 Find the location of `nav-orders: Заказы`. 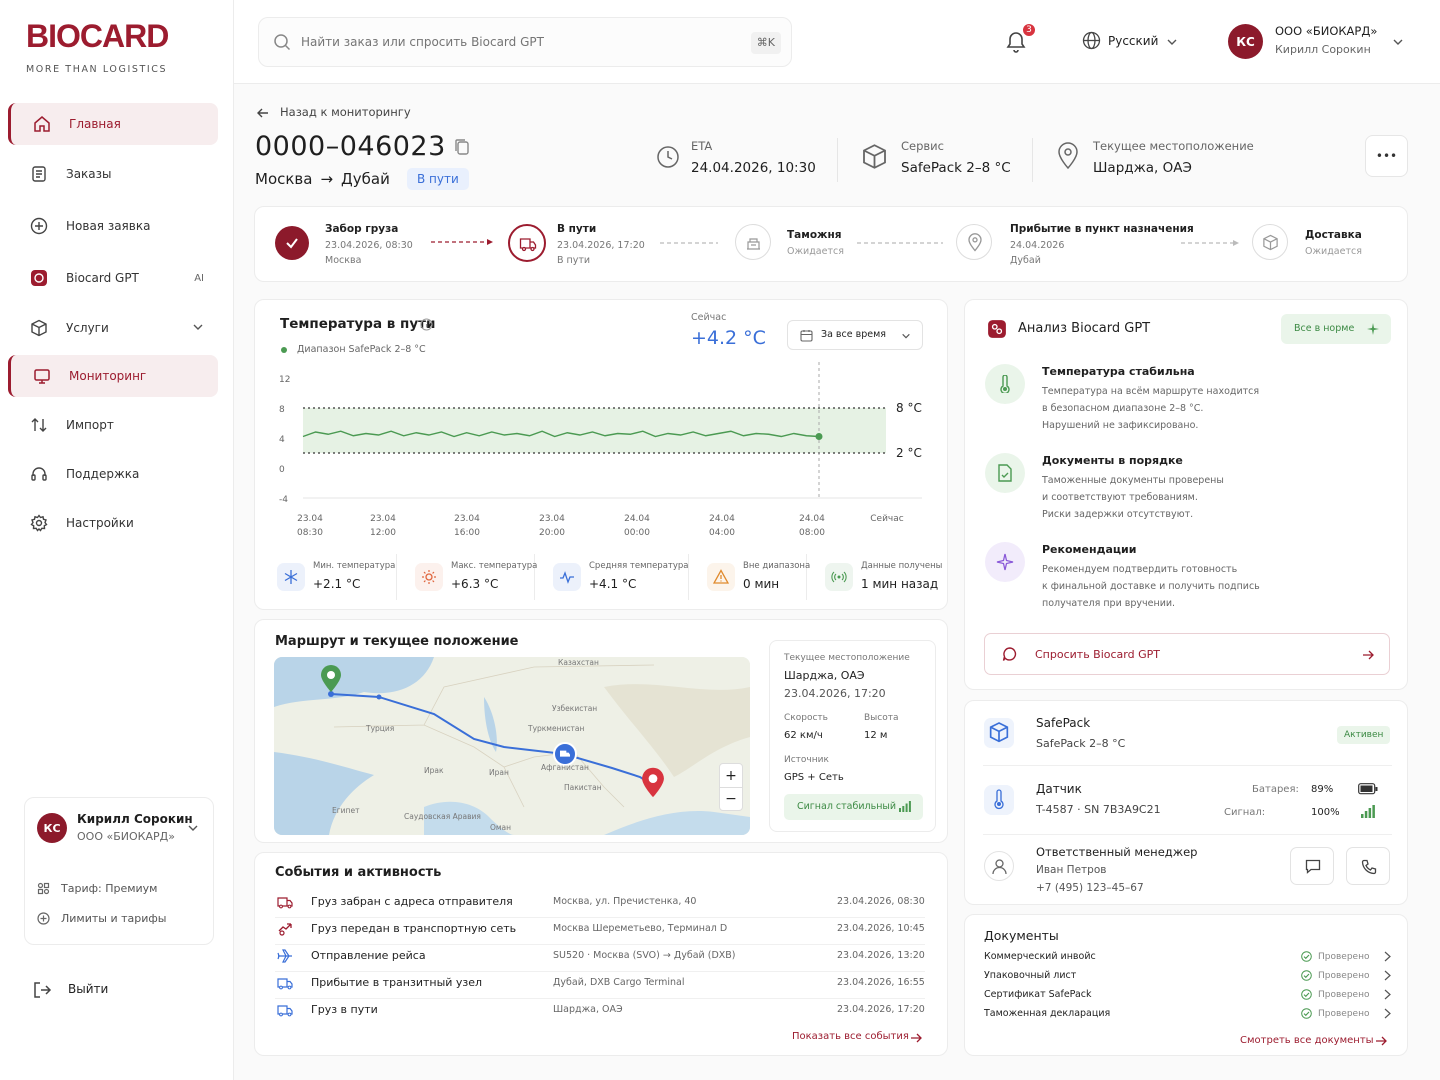

nav-orders: Заказы is located at coordinates (113, 174).